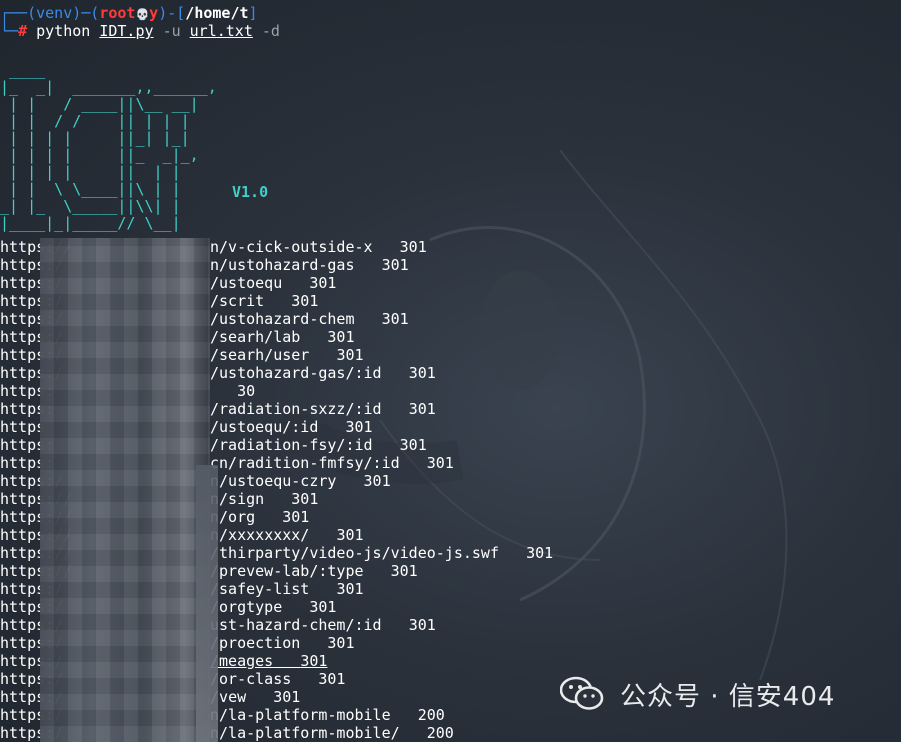  I want to click on flag-d: -d, so click(270, 31).